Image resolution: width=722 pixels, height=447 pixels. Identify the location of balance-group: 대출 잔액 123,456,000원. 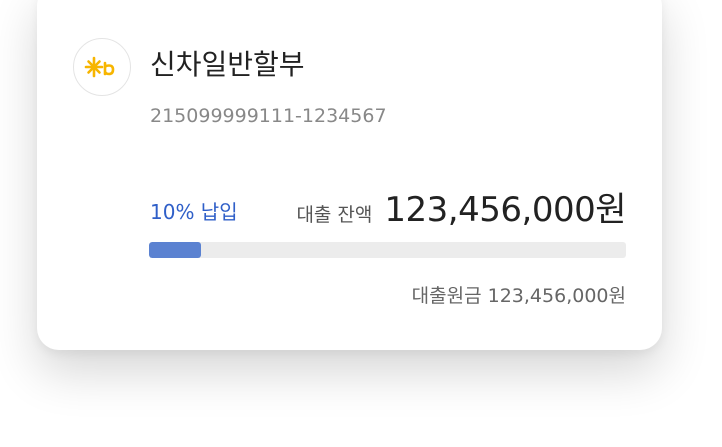
(461, 206).